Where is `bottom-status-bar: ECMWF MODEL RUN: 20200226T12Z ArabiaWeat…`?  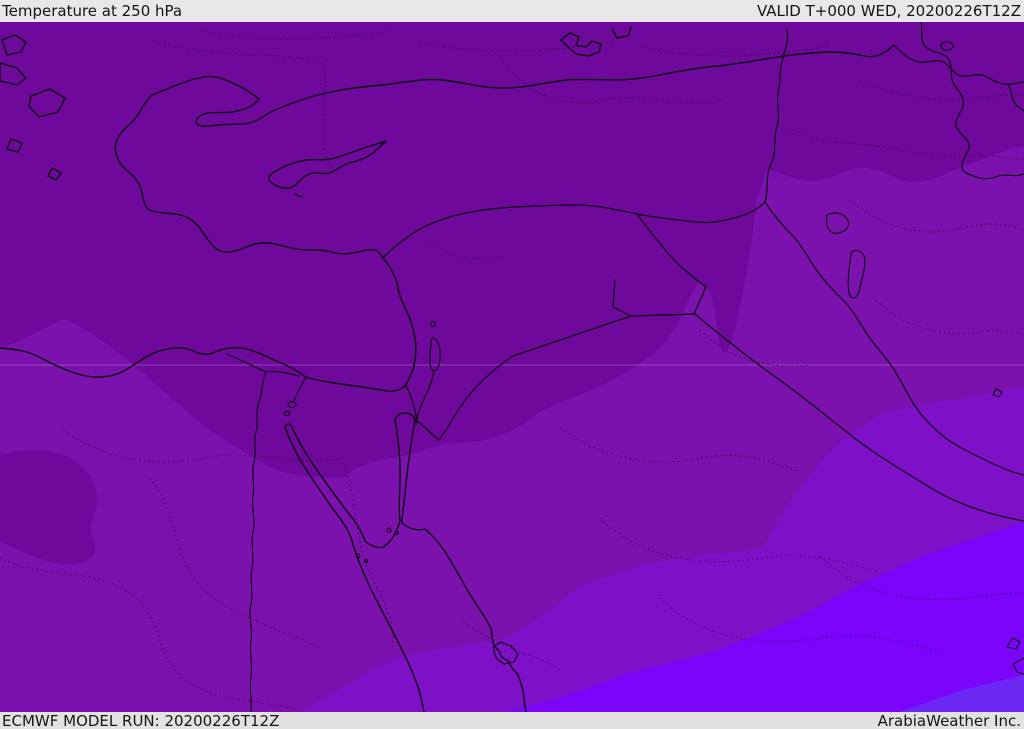 bottom-status-bar: ECMWF MODEL RUN: 20200226T12Z ArabiaWeat… is located at coordinates (512, 720).